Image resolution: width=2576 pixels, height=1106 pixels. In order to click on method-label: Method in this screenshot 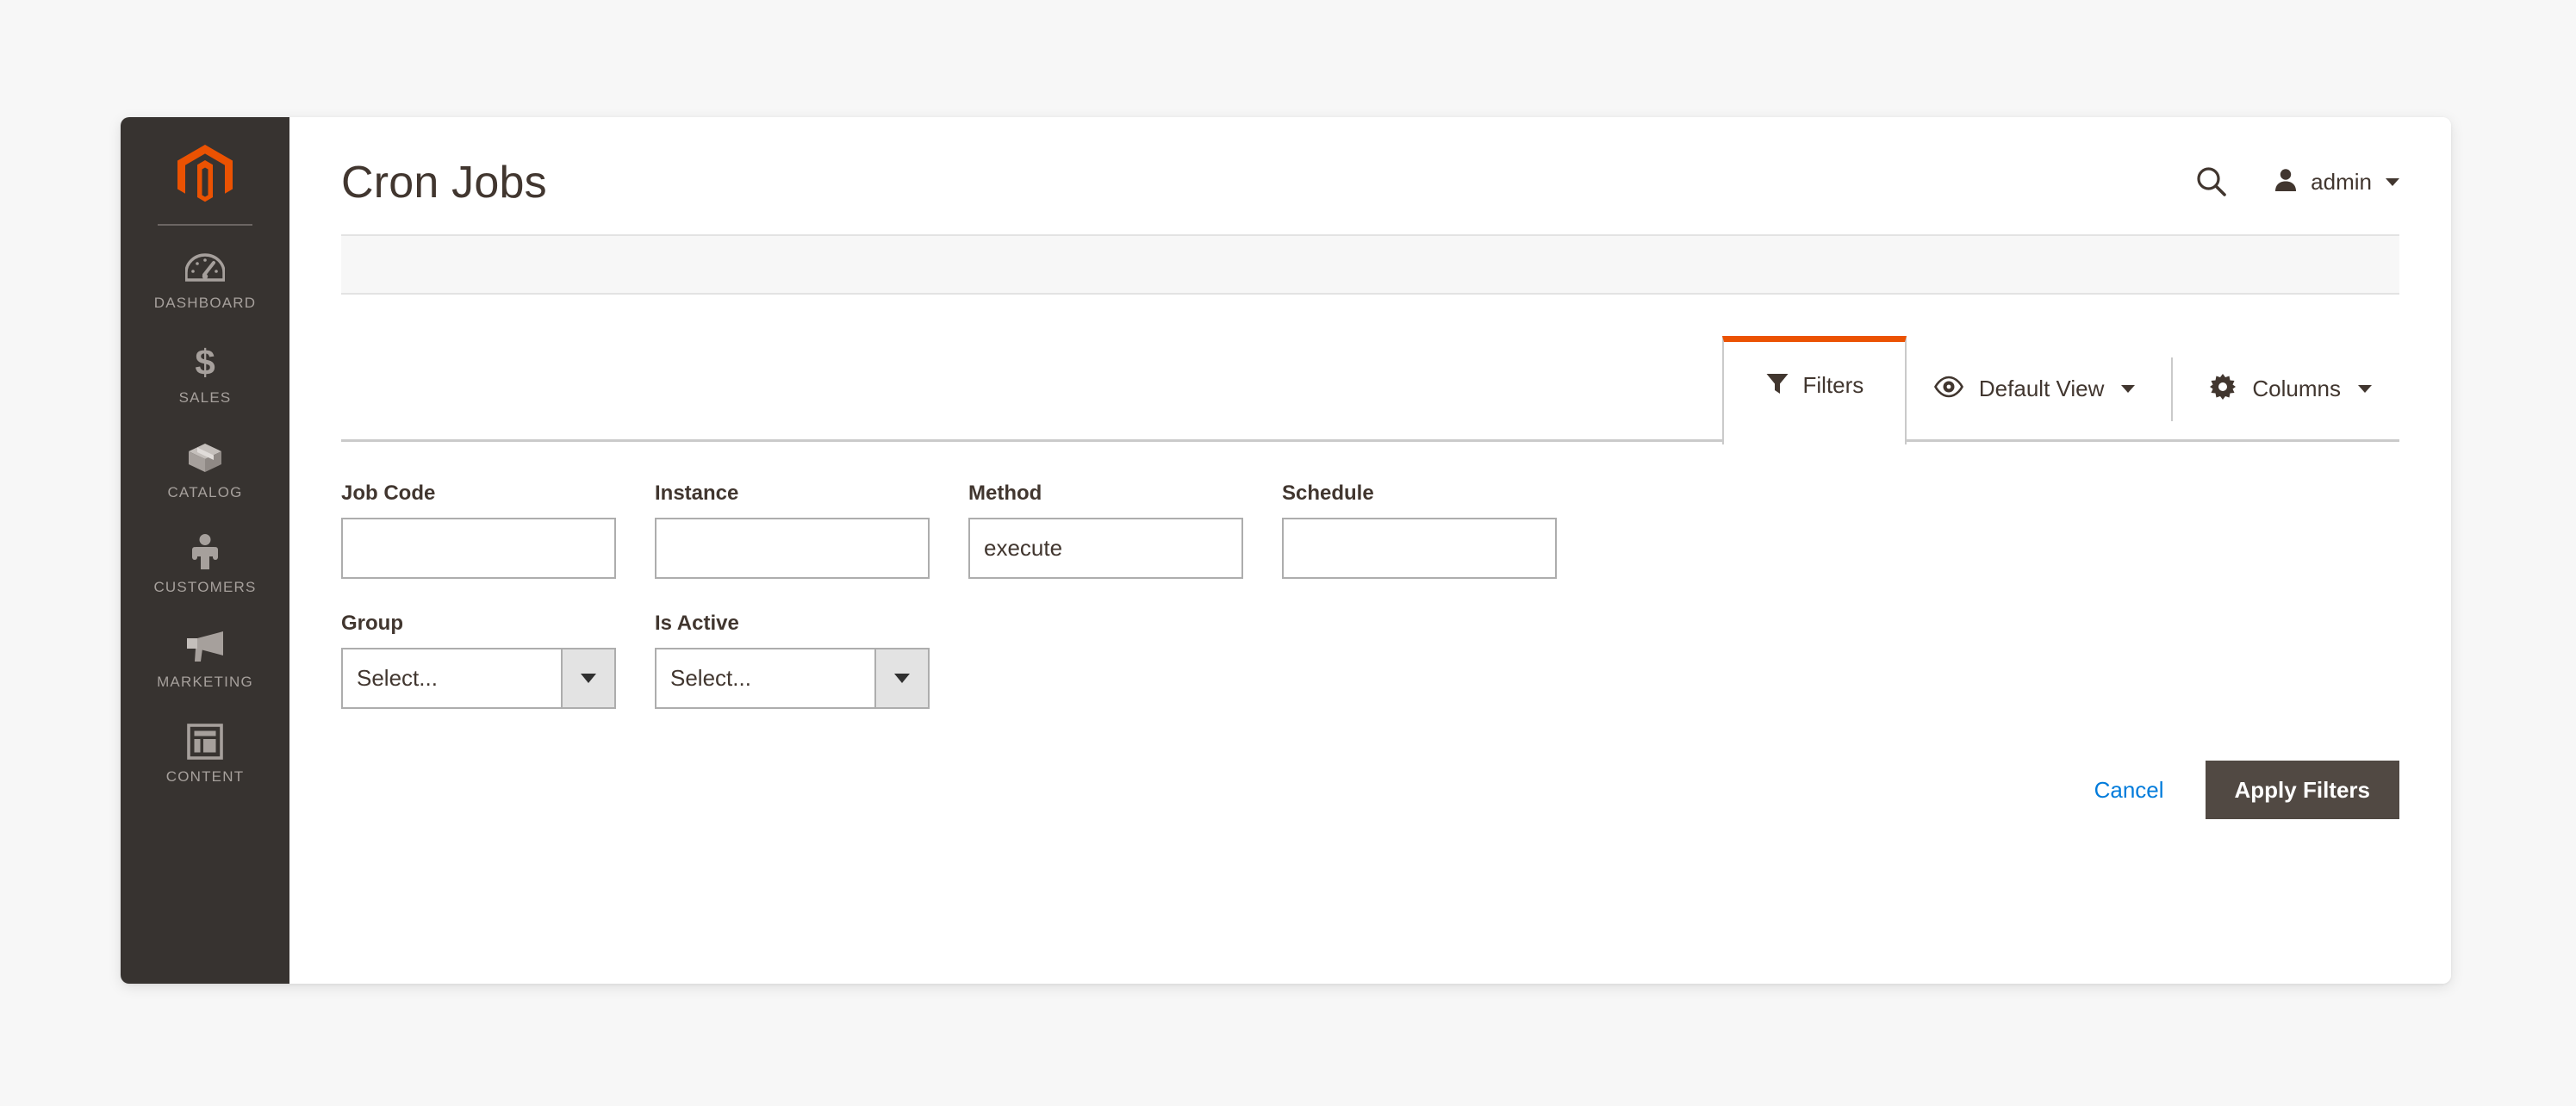, I will do `click(1005, 493)`.